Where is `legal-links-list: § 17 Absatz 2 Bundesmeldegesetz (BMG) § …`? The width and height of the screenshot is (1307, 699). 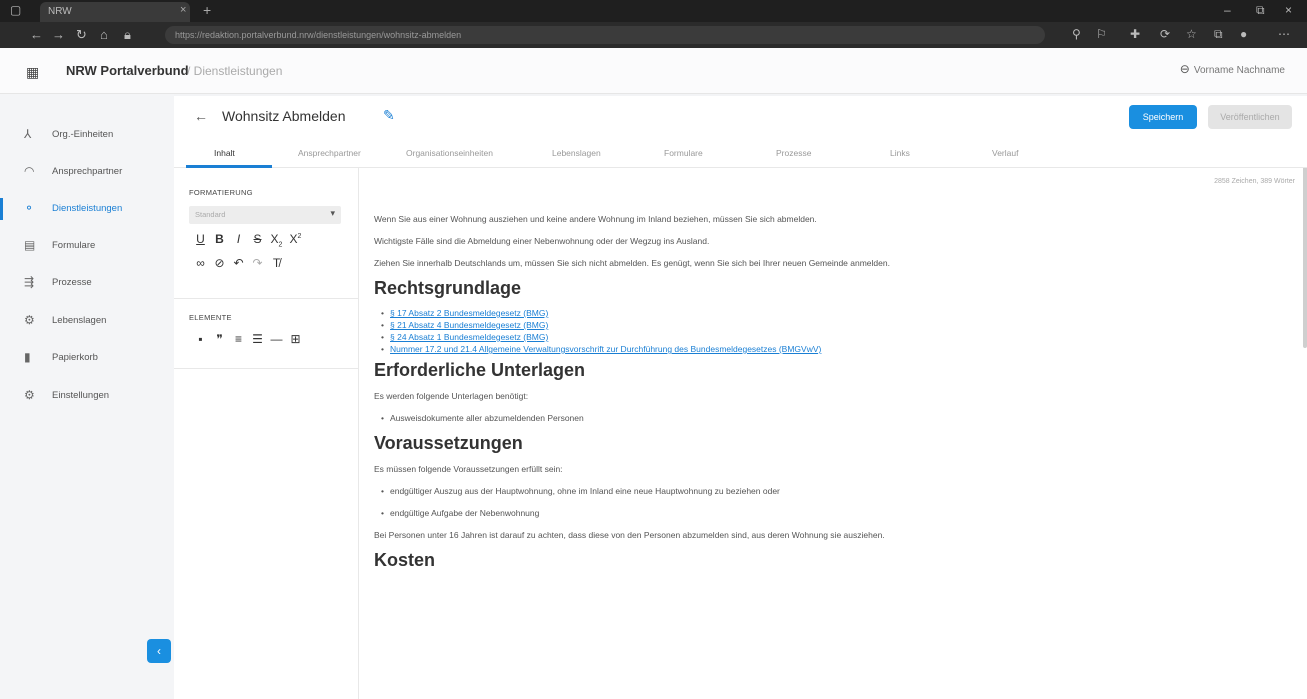 legal-links-list: § 17 Absatz 2 Bundesmeldegesetz (BMG) § … is located at coordinates (650, 331).